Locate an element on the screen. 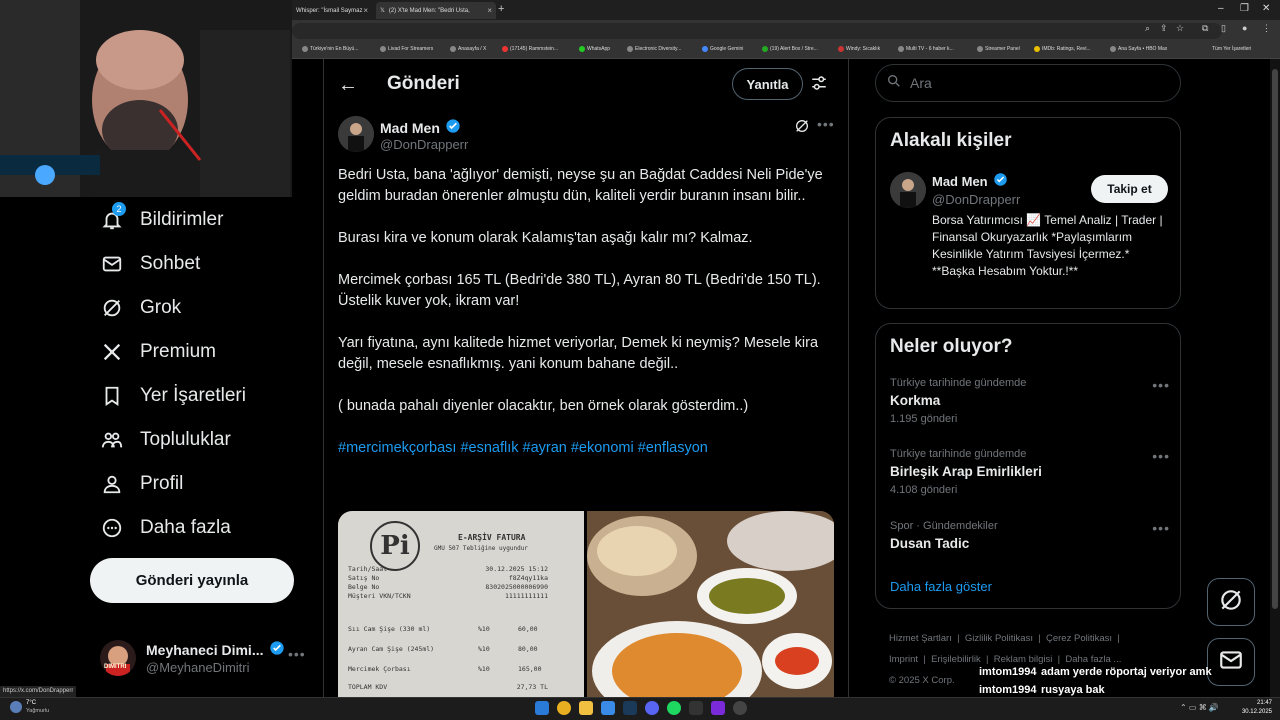 This screenshot has height=720, width=1280. obs-icon is located at coordinates (740, 708).